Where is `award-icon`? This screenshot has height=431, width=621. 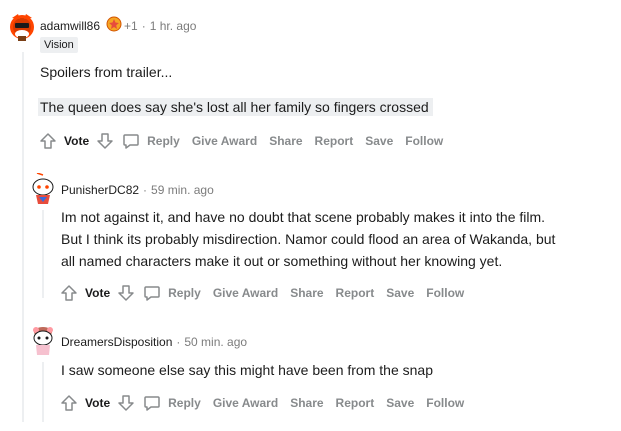 award-icon is located at coordinates (114, 25).